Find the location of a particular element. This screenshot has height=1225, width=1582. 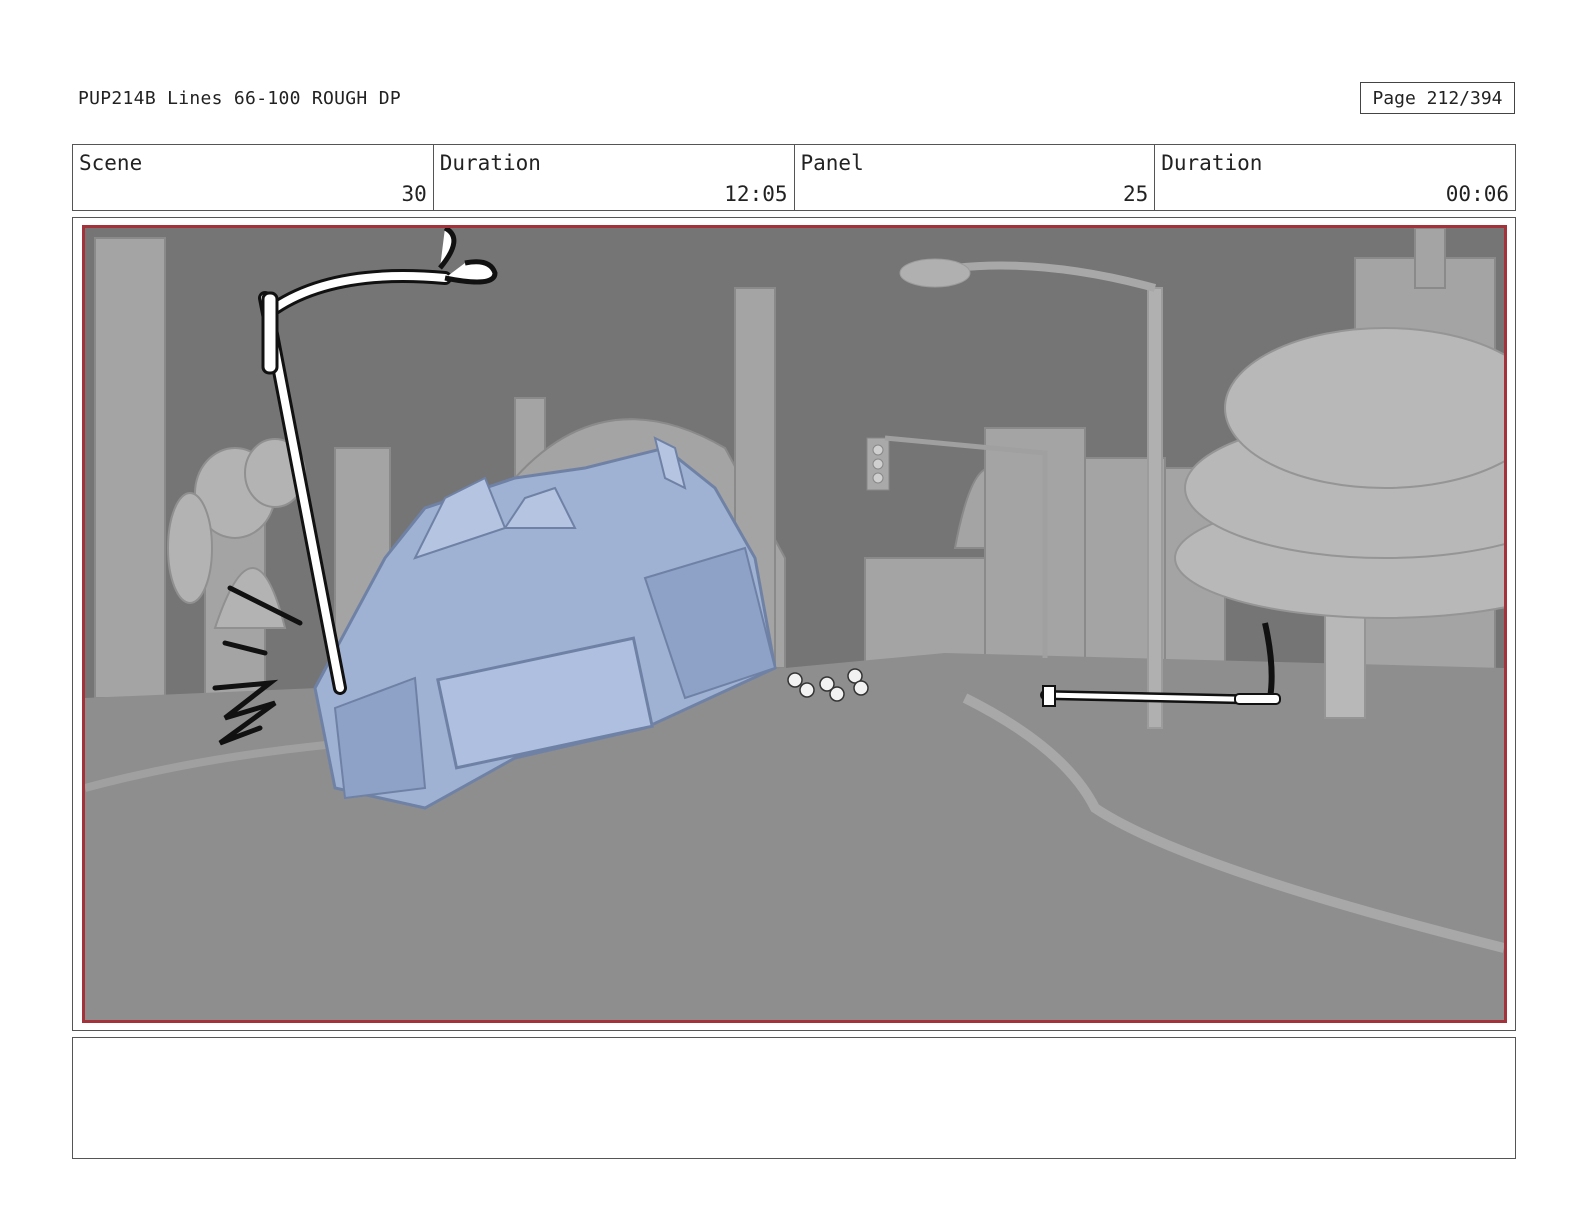

panel-duration-cell: Duration 00:06 is located at coordinates (1335, 177).